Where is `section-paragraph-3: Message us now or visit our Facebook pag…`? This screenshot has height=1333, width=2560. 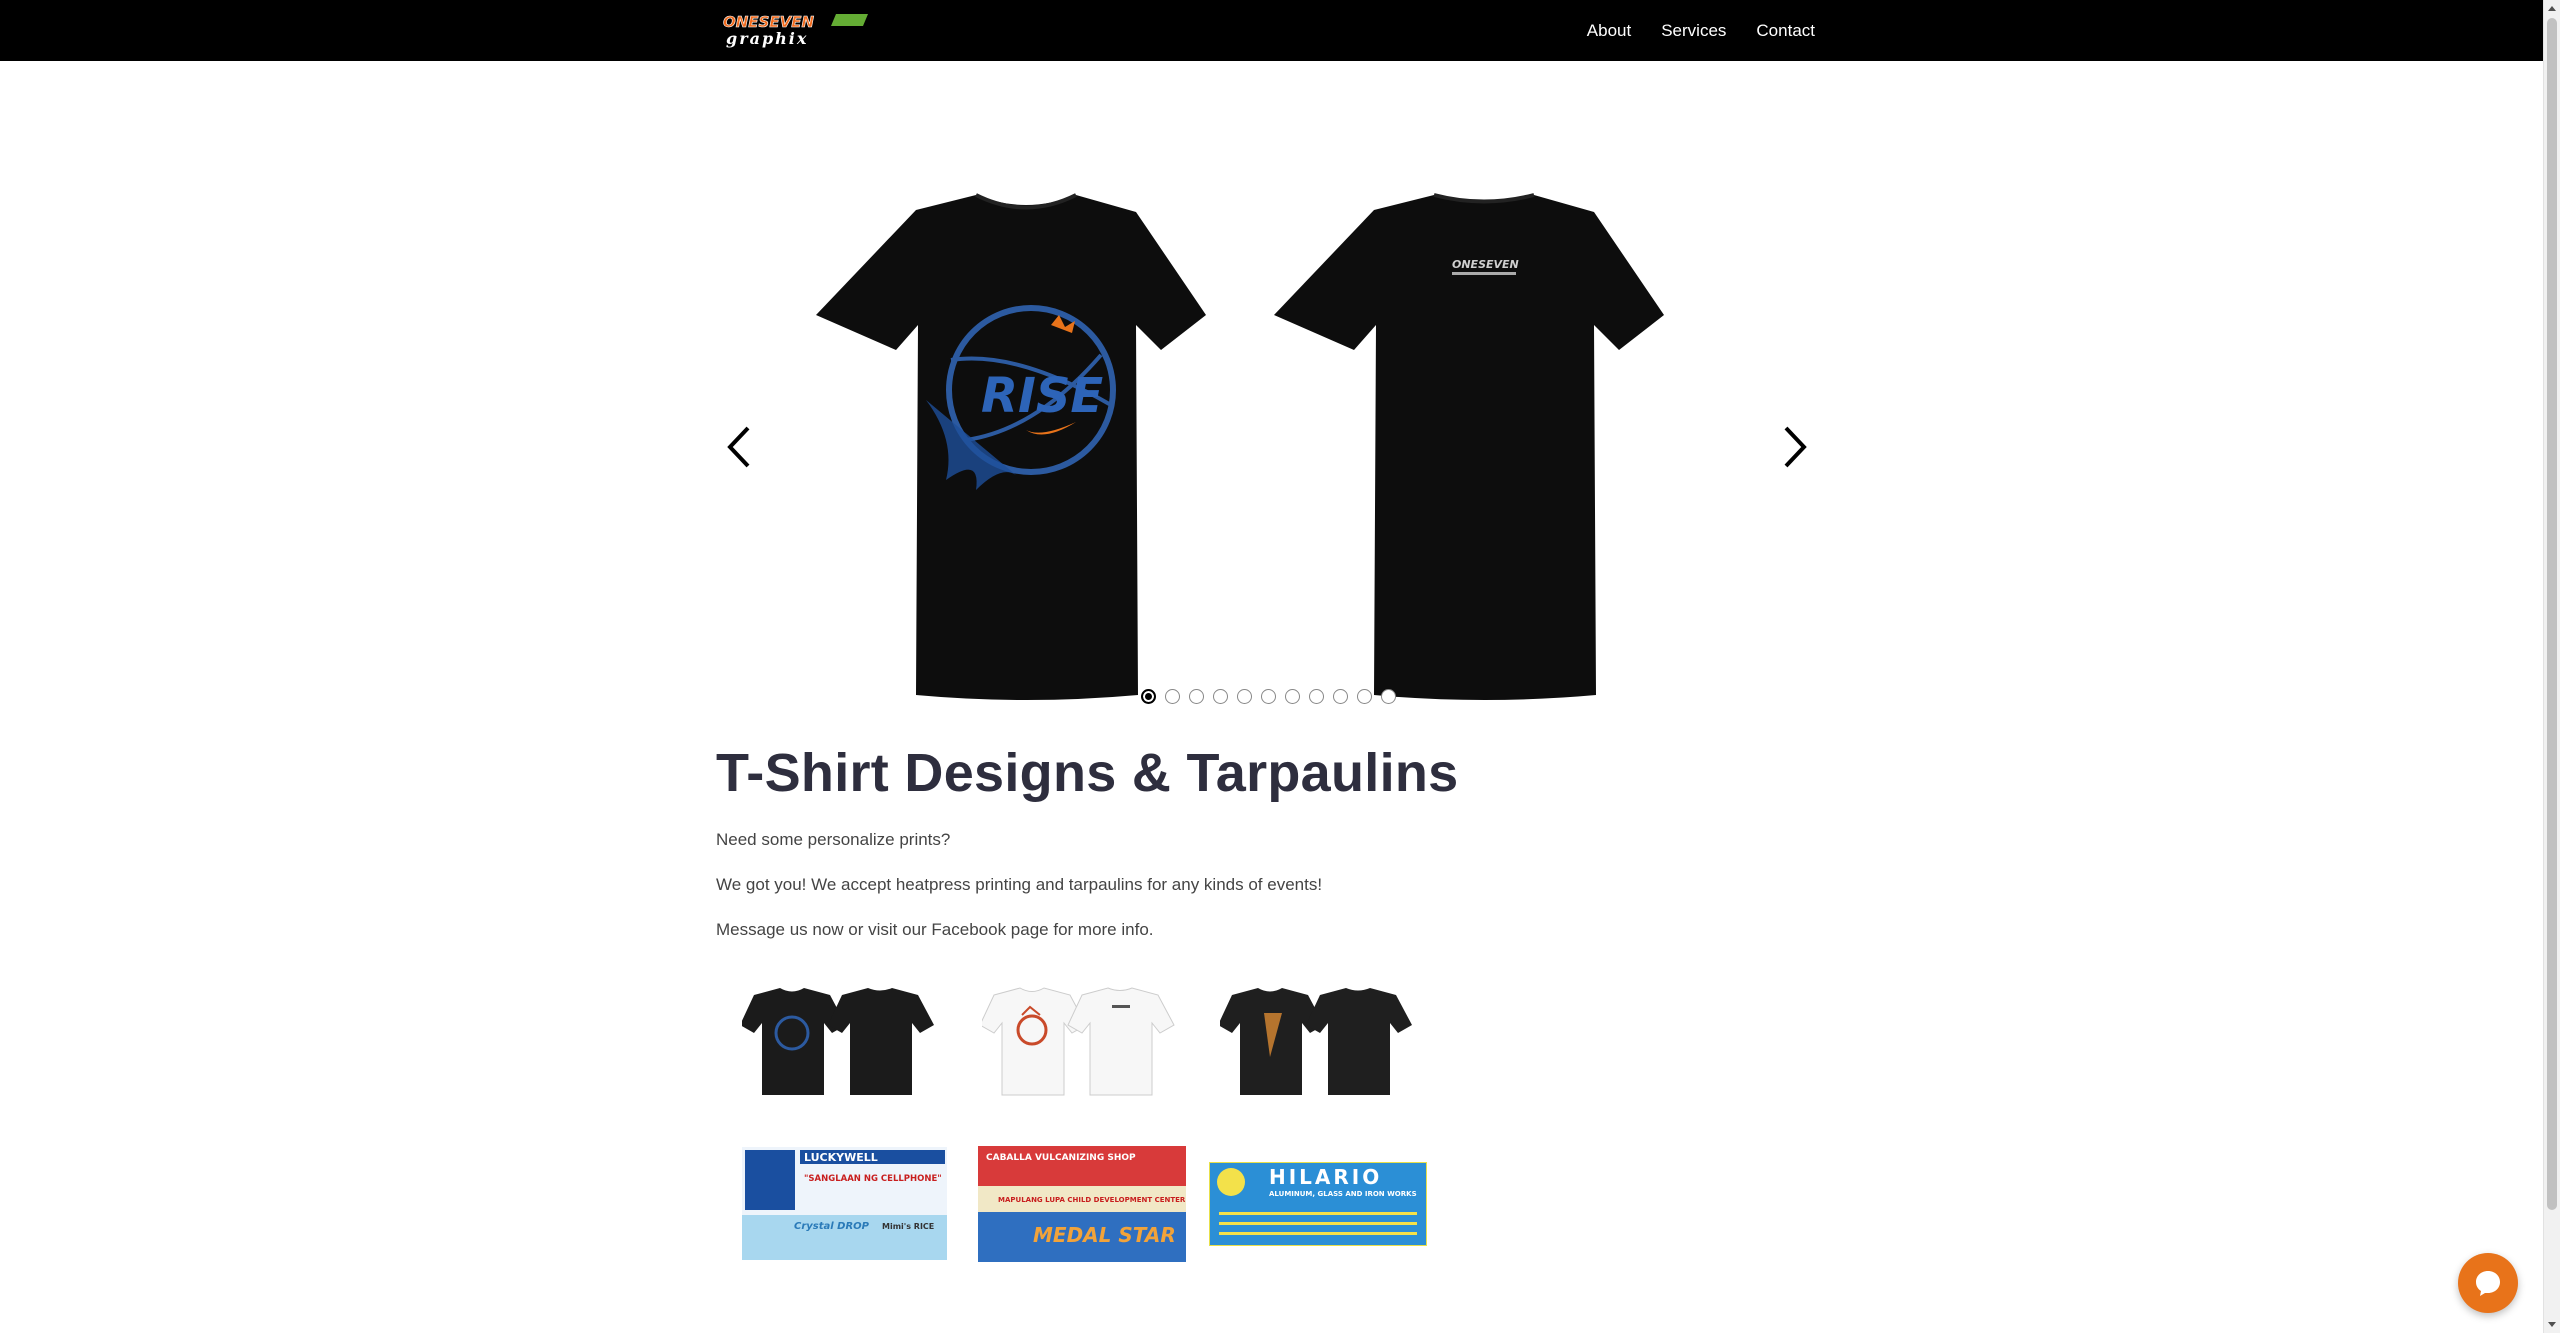 section-paragraph-3: Message us now or visit our Facebook pag… is located at coordinates (935, 929).